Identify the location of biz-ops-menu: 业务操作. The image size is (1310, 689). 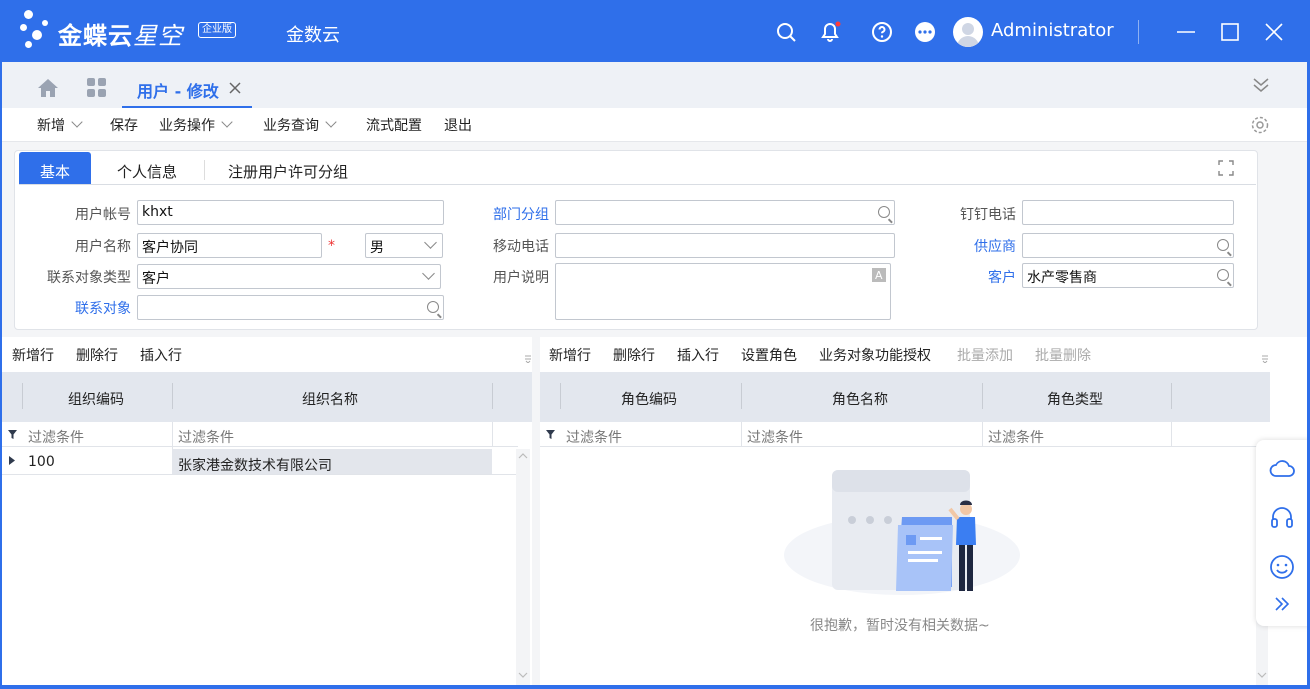
(196, 125).